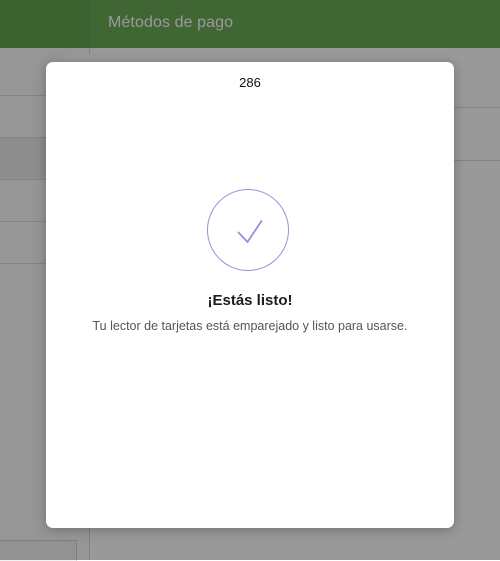 Image resolution: width=500 pixels, height=561 pixels. Describe the element at coordinates (250, 82) in the screenshot. I see `dialog-number: 286` at that location.